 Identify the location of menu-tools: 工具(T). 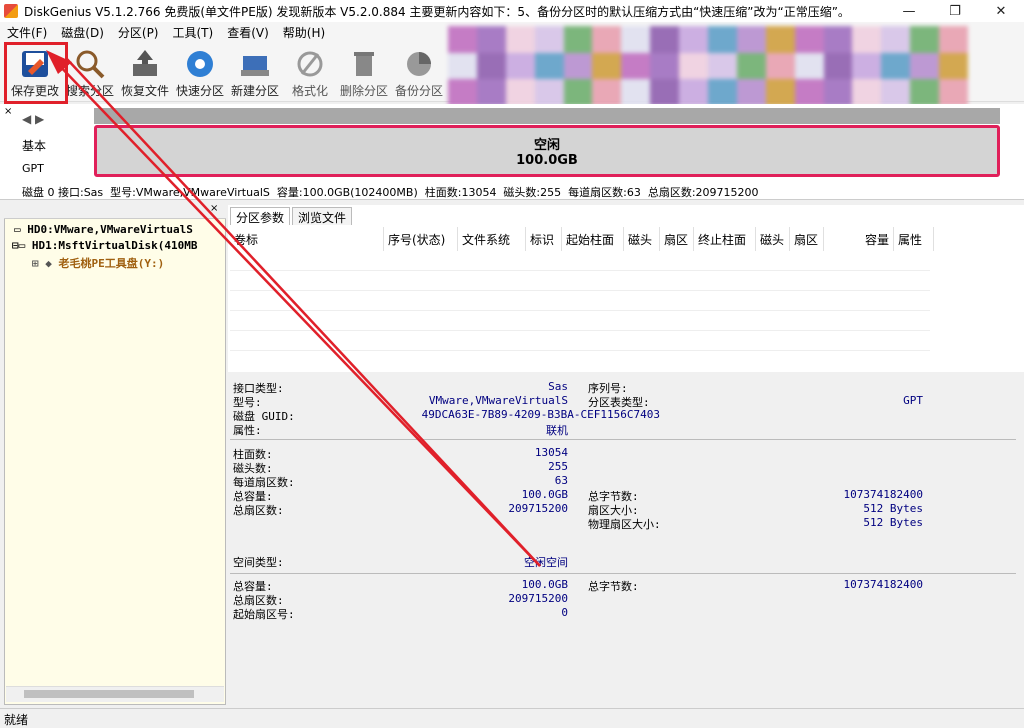
(193, 32).